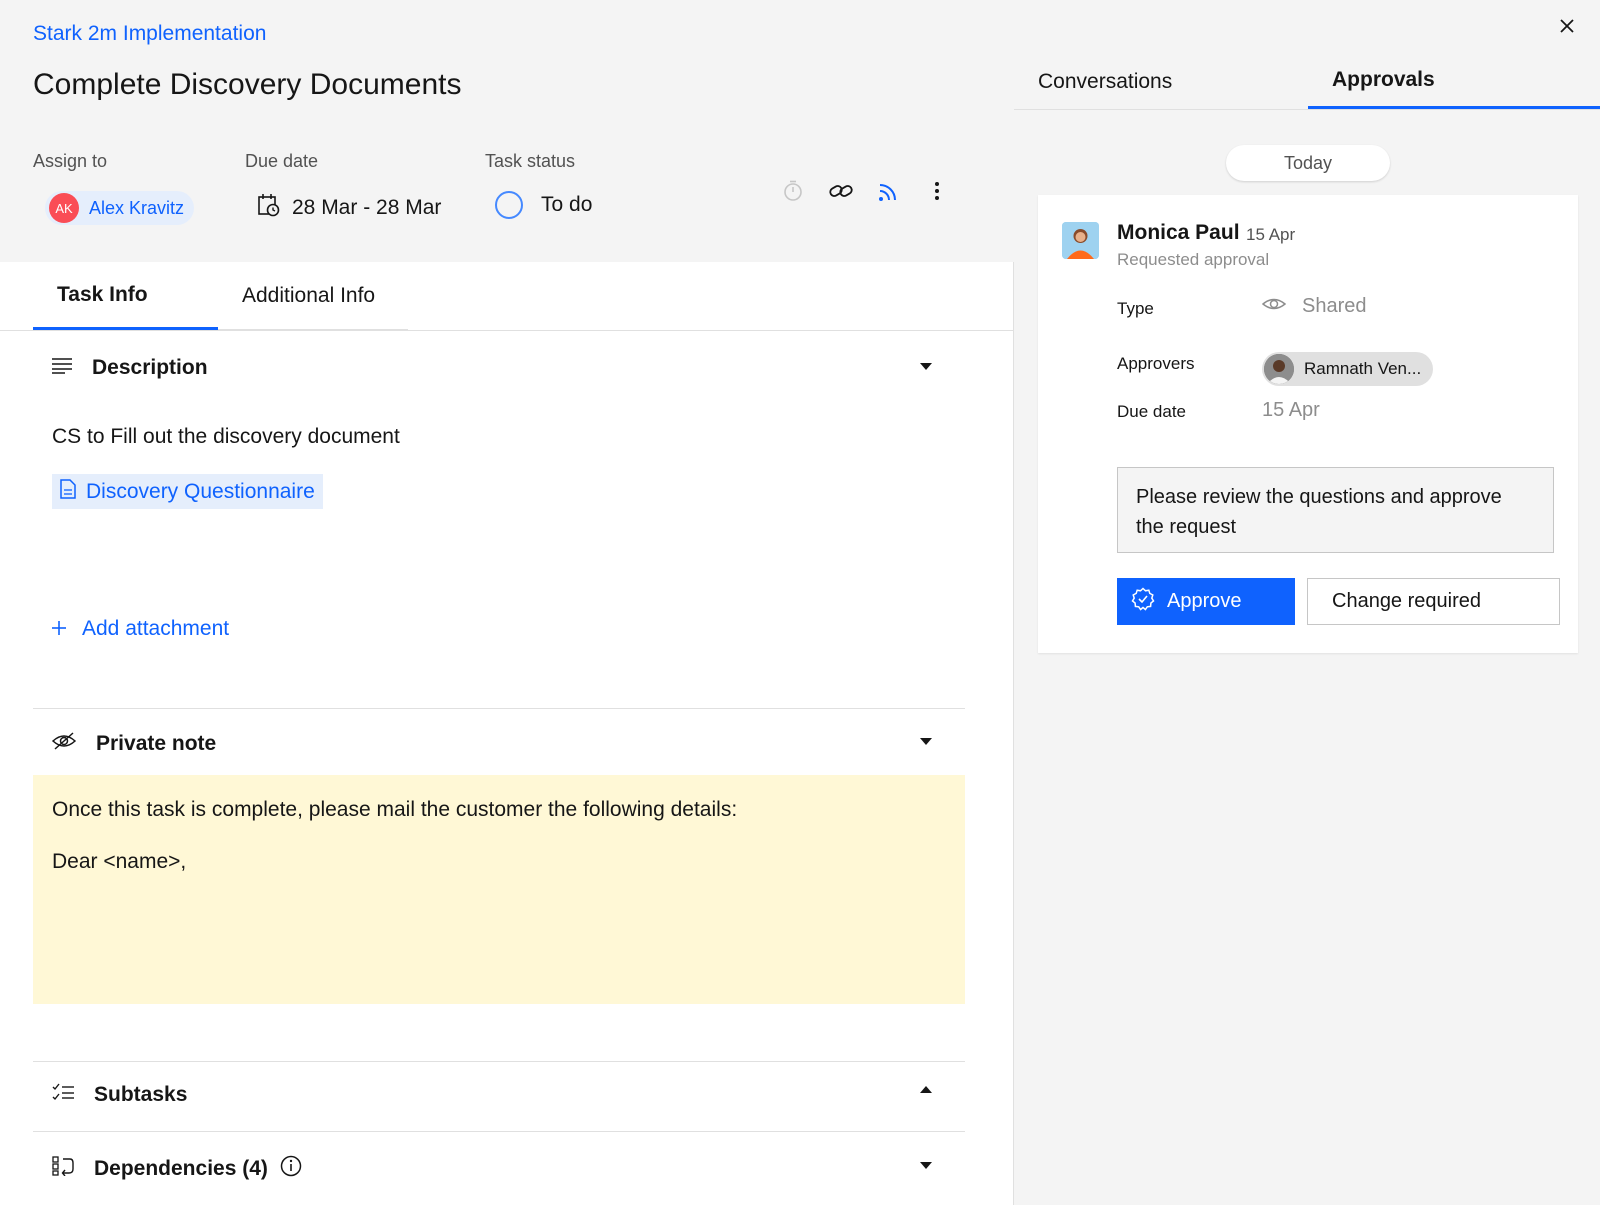  What do you see at coordinates (841, 191) in the screenshot?
I see `link-icon` at bounding box center [841, 191].